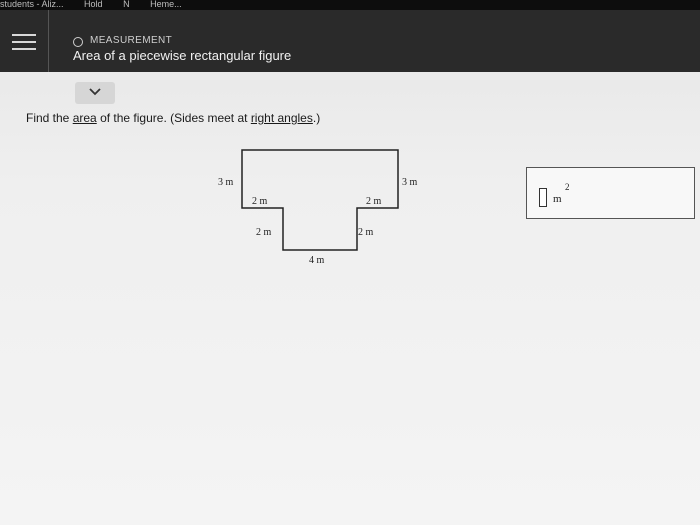 The image size is (700, 525). I want to click on chevron-down-icon, so click(95, 92).